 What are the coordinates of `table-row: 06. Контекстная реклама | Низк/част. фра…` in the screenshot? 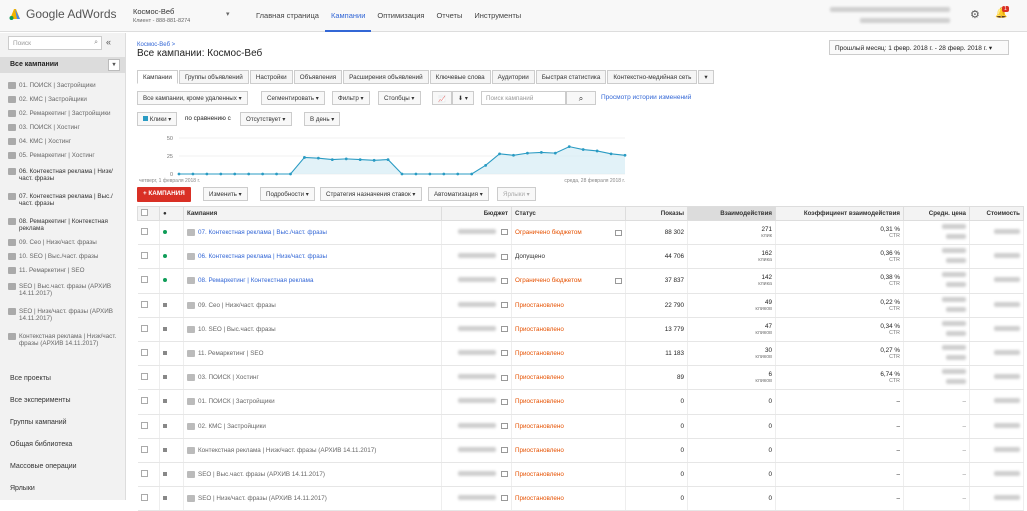 It's located at (580, 257).